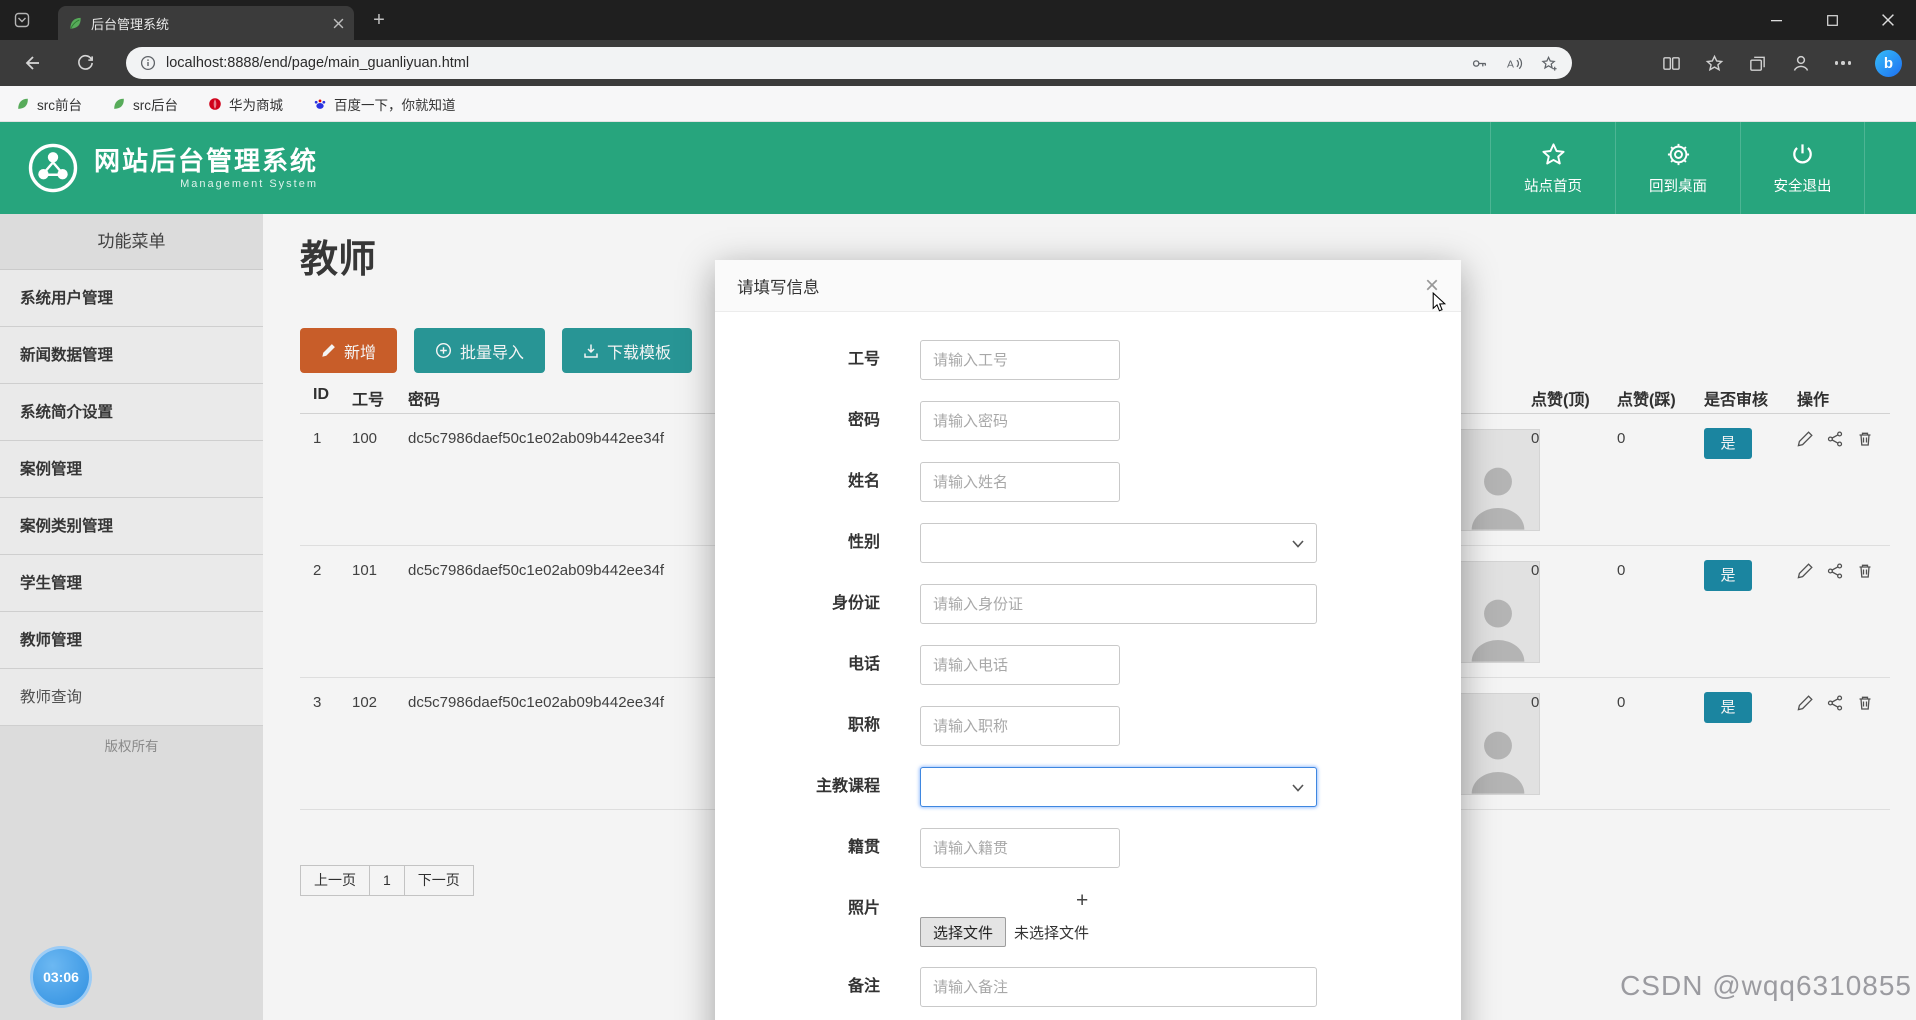 Image resolution: width=1916 pixels, height=1020 pixels. Describe the element at coordinates (1549, 63) in the screenshot. I see `add-favorite-star-icon` at that location.